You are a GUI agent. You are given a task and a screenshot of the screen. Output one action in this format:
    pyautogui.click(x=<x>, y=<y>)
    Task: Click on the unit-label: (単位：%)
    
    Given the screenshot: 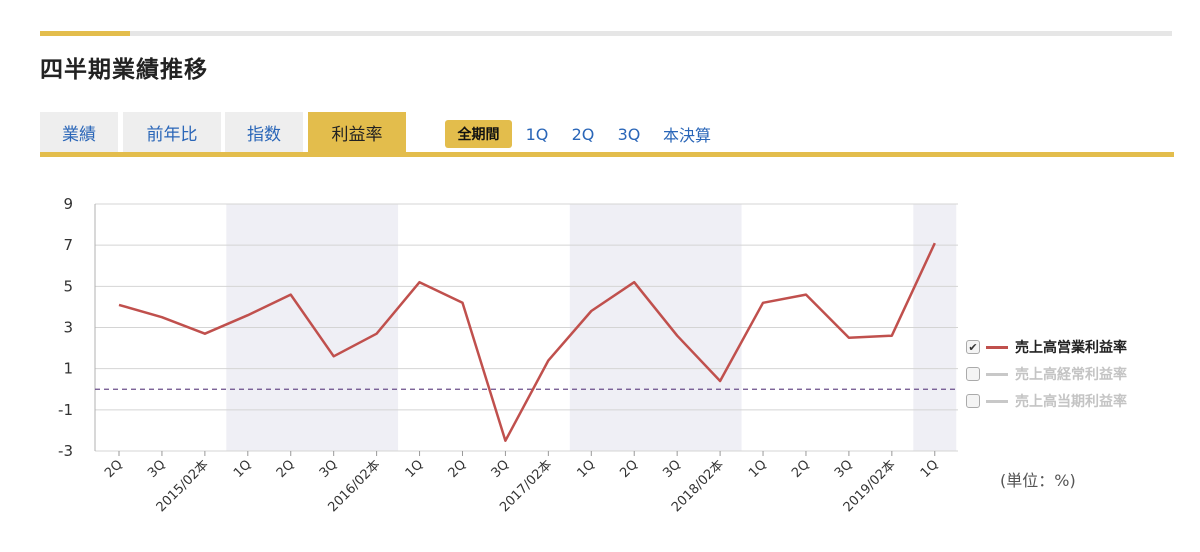 What is the action you would take?
    pyautogui.click(x=1038, y=480)
    